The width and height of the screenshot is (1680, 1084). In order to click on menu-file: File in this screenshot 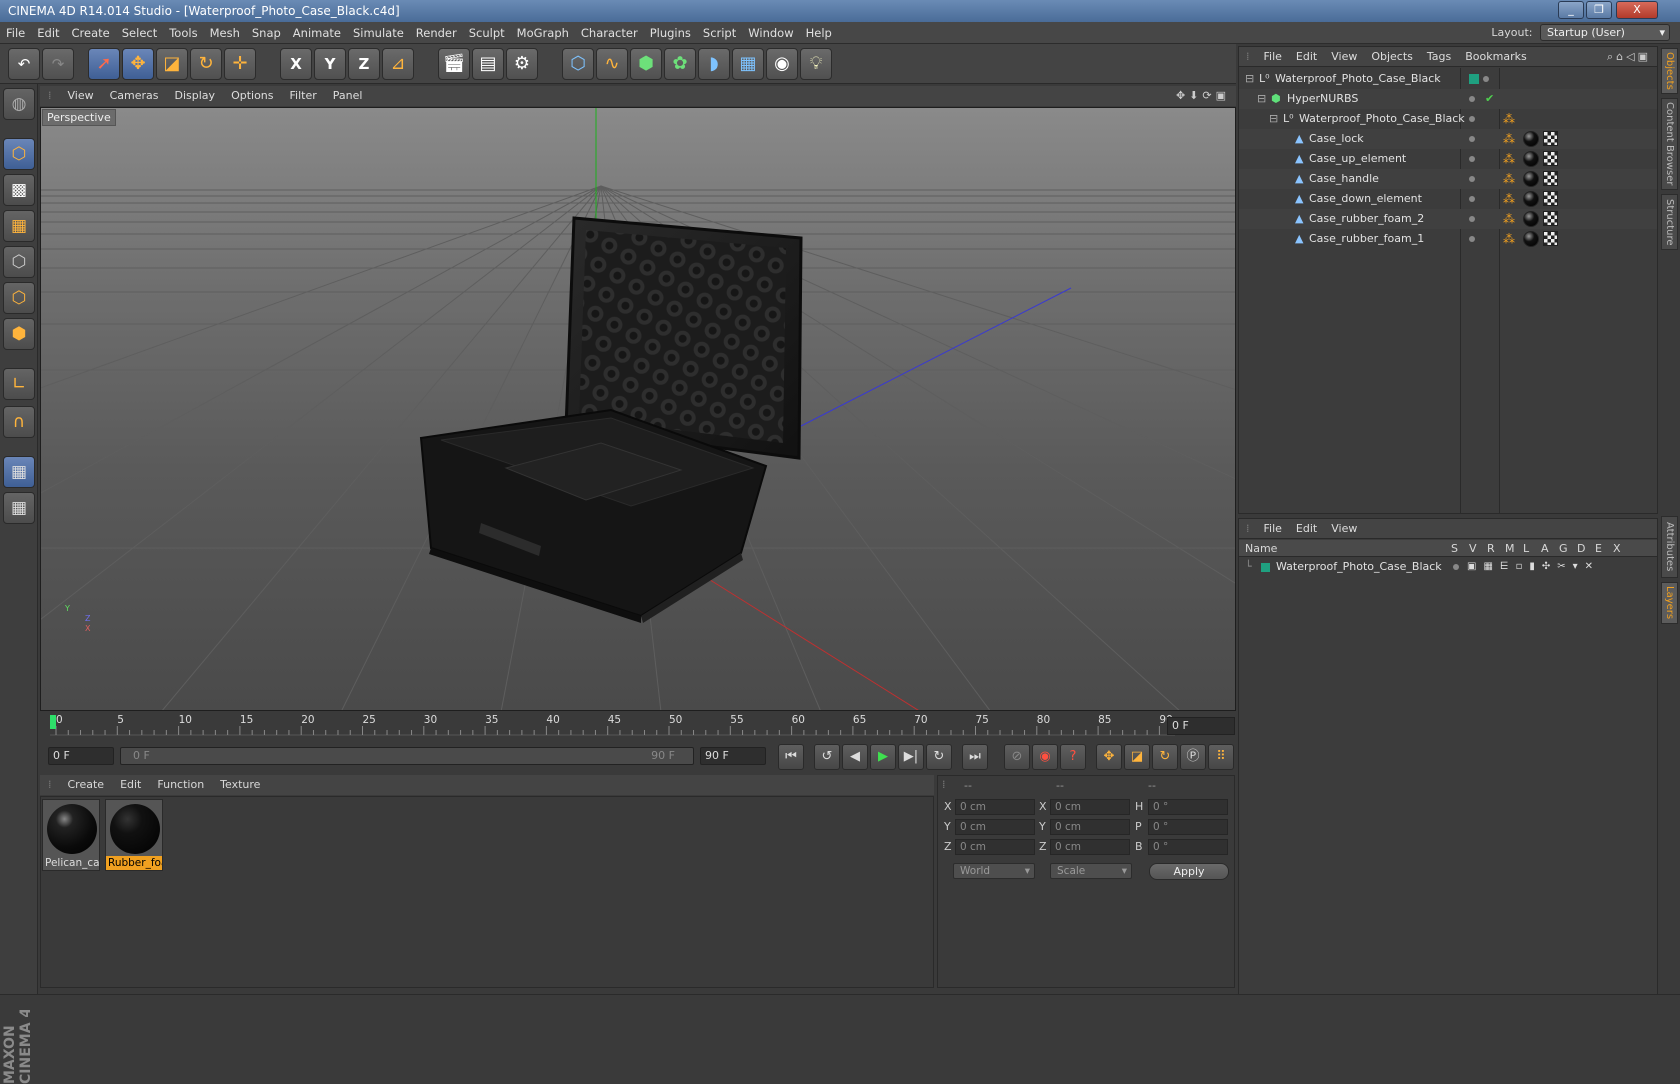, I will do `click(15, 33)`.